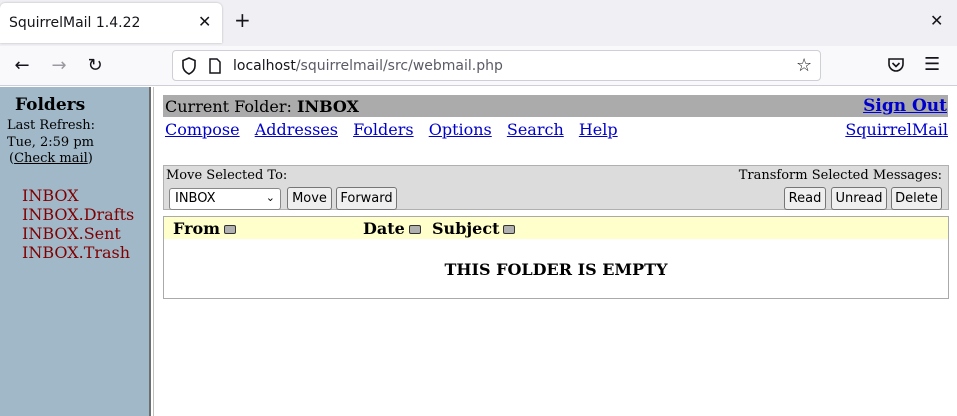 The width and height of the screenshot is (957, 416). What do you see at coordinates (204, 21) in the screenshot?
I see `tab-close-icon: ✕` at bounding box center [204, 21].